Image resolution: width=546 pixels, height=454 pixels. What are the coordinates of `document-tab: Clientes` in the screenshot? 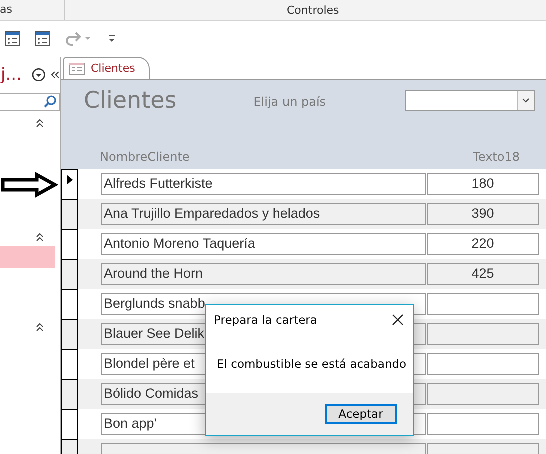 It's located at (106, 68).